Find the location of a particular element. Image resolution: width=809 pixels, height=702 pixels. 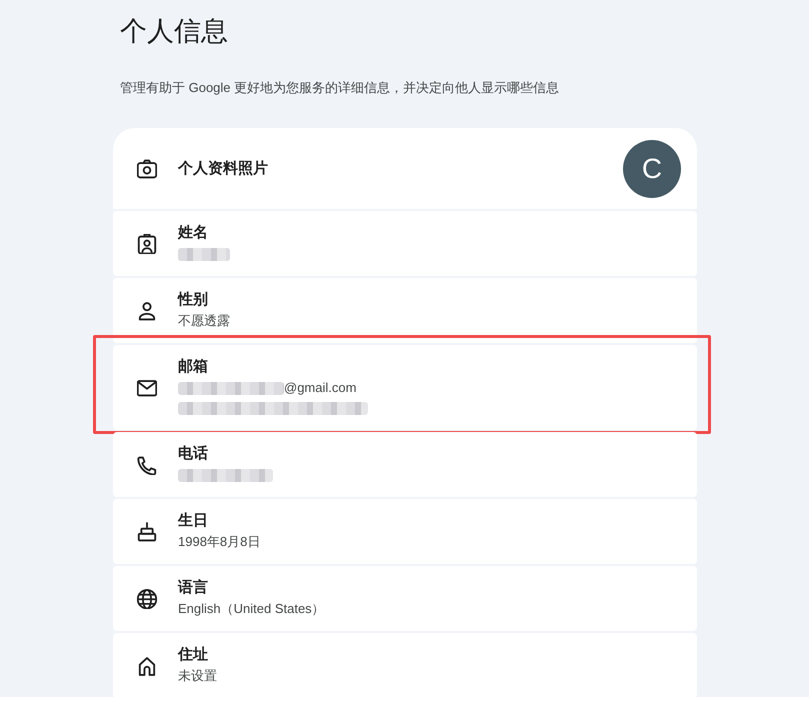

field-label: 住址 is located at coordinates (193, 655).